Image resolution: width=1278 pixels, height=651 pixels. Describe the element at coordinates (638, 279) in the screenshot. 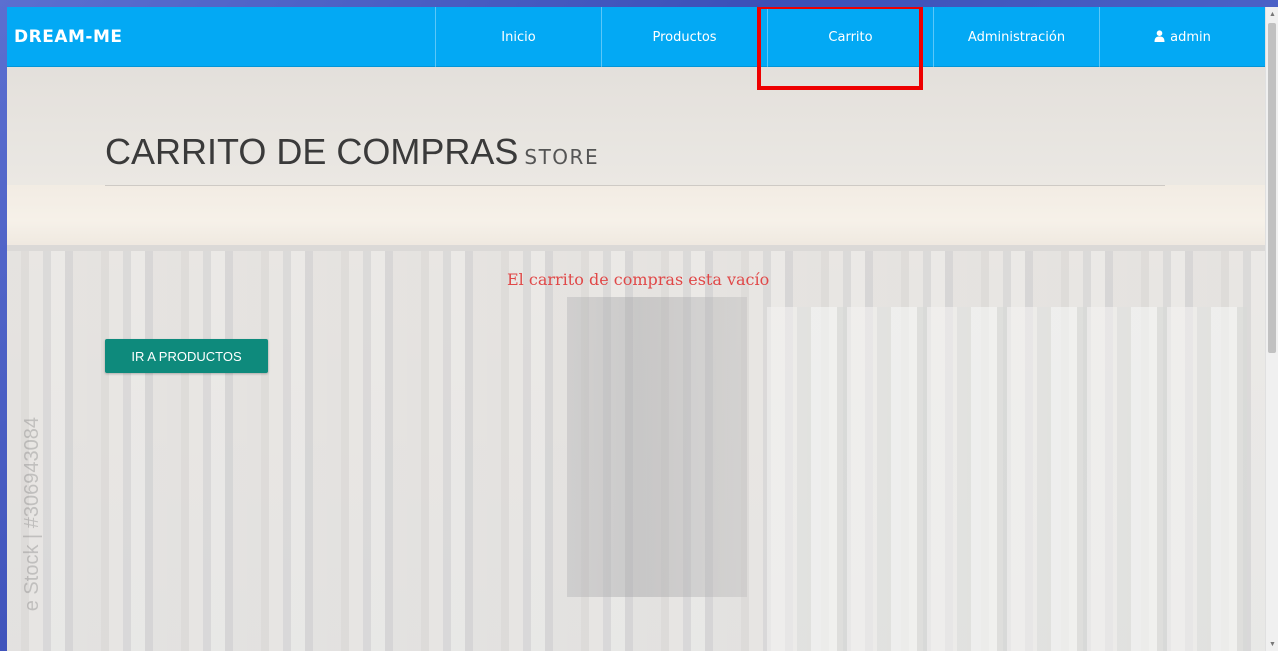

I see `empty-cart-message: El carrito de compras esta vacío` at that location.